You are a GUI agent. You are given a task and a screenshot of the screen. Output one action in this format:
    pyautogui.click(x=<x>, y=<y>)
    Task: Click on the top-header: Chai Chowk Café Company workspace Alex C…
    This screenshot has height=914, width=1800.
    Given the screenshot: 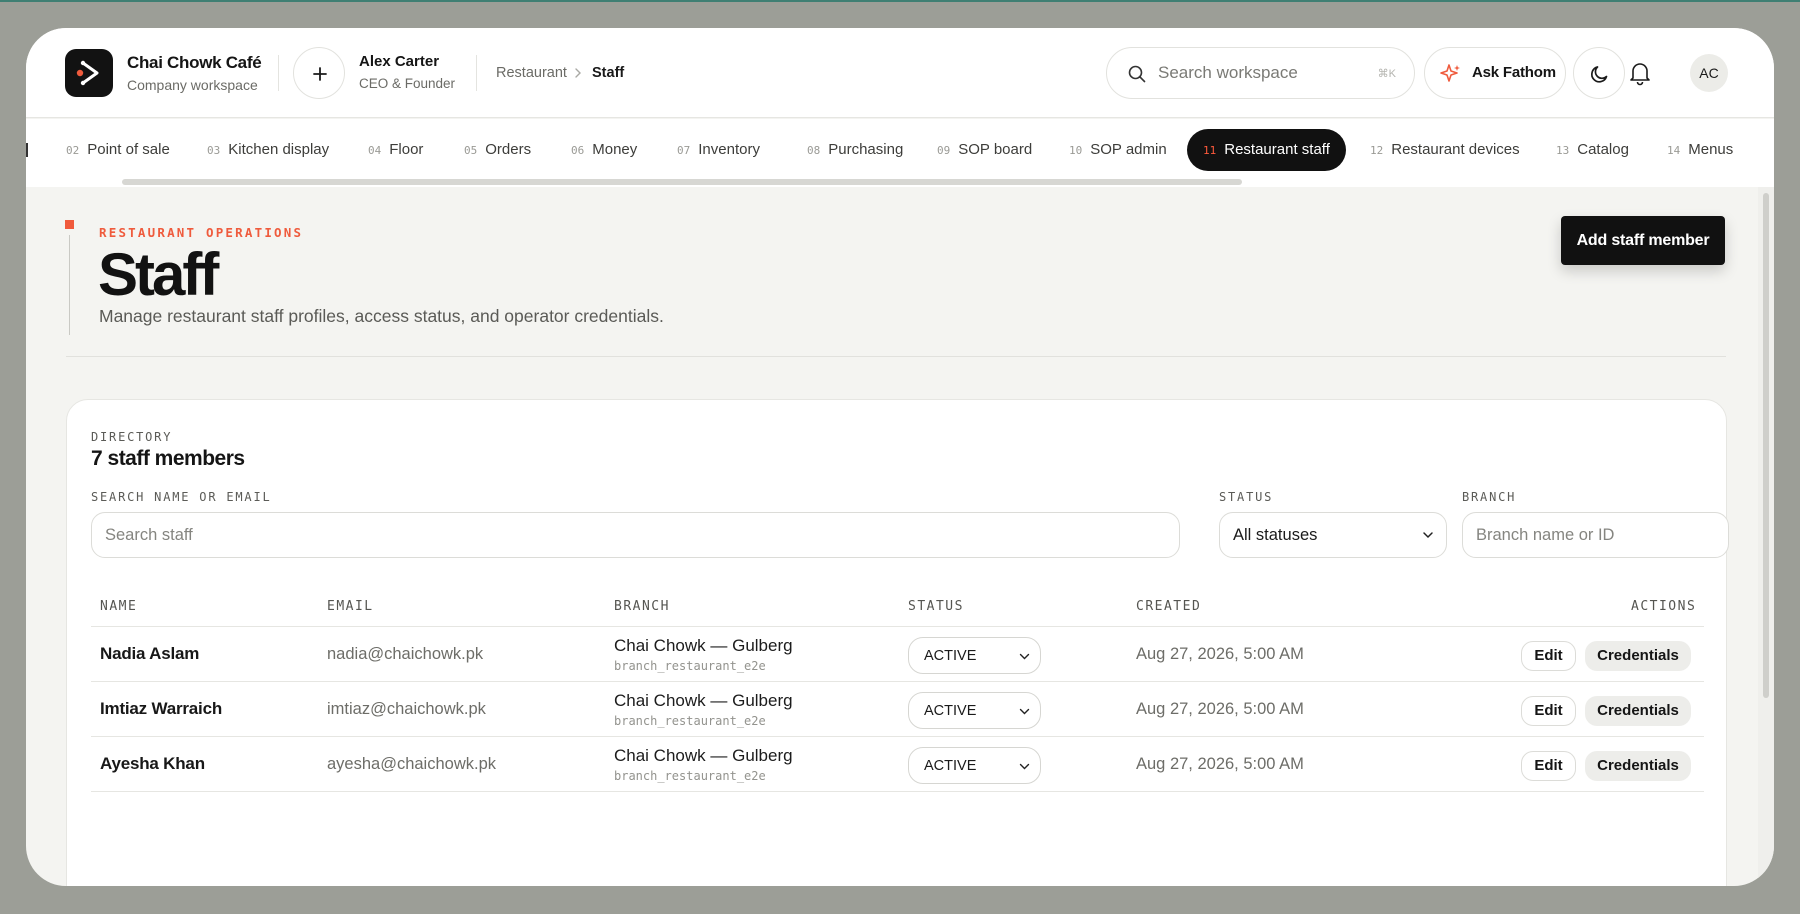 What is the action you would take?
    pyautogui.click(x=900, y=73)
    